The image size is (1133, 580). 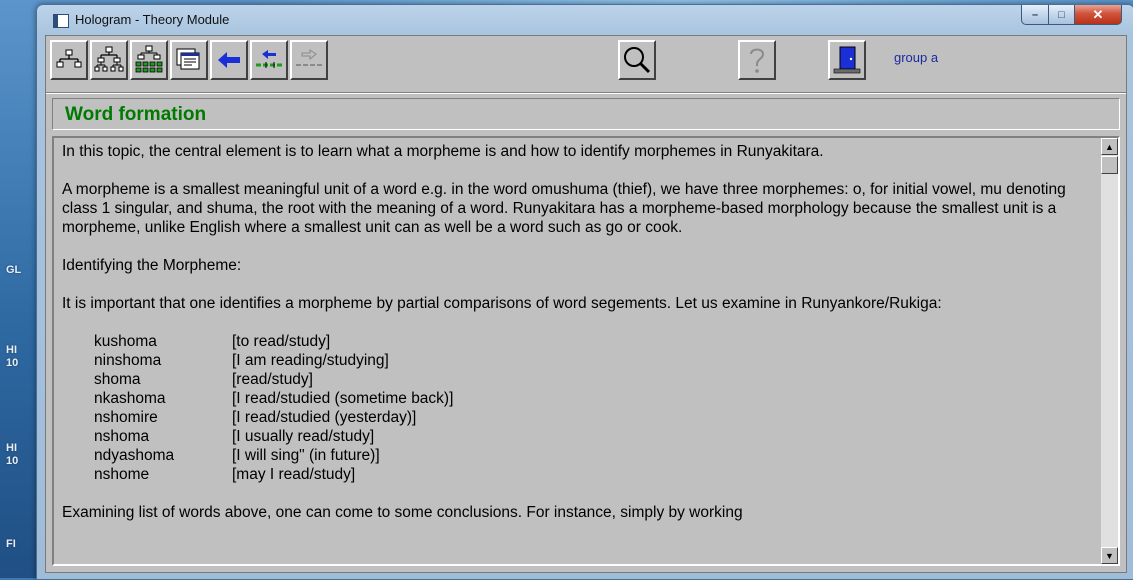 What do you see at coordinates (1062, 15) in the screenshot?
I see `maximize-button: □` at bounding box center [1062, 15].